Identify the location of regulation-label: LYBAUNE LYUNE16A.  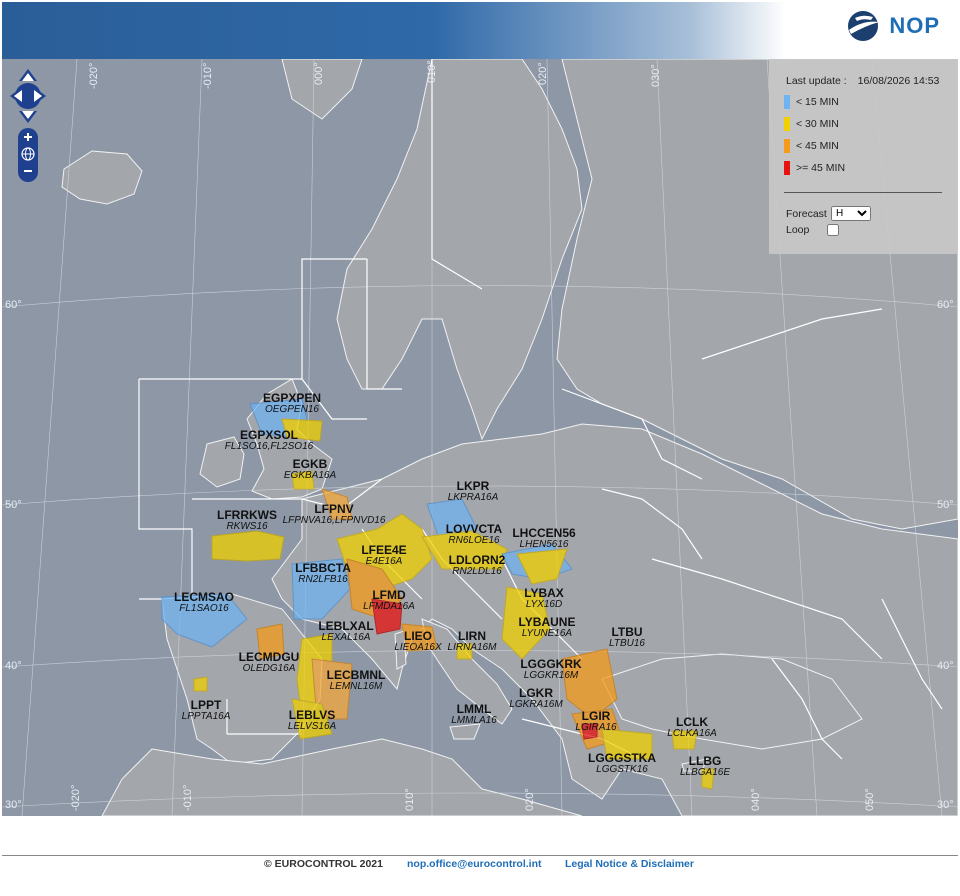
(547, 628).